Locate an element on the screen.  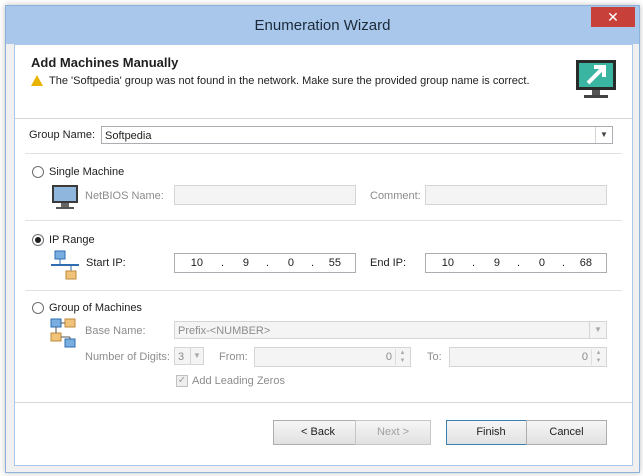
group-of-machines-label: Group of Machines is located at coordinates (95, 308).